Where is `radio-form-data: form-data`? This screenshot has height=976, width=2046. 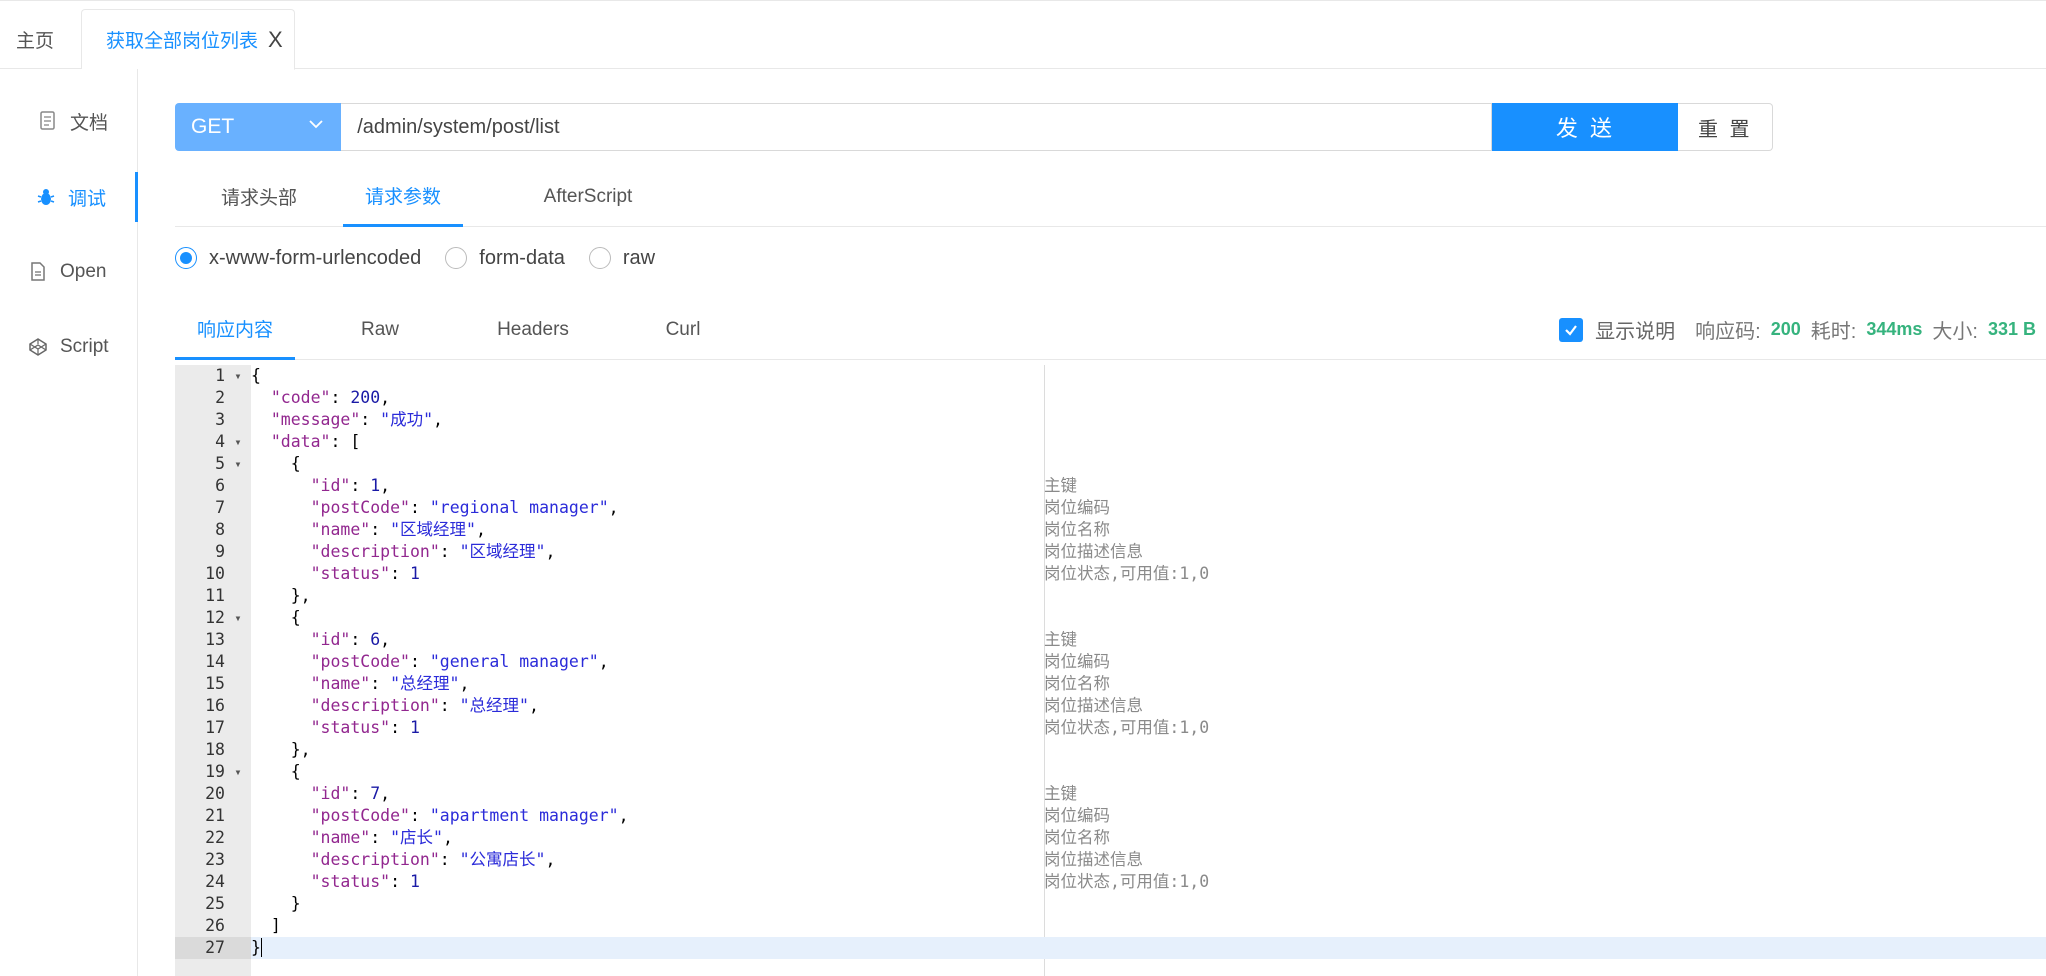
radio-form-data: form-data is located at coordinates (505, 258).